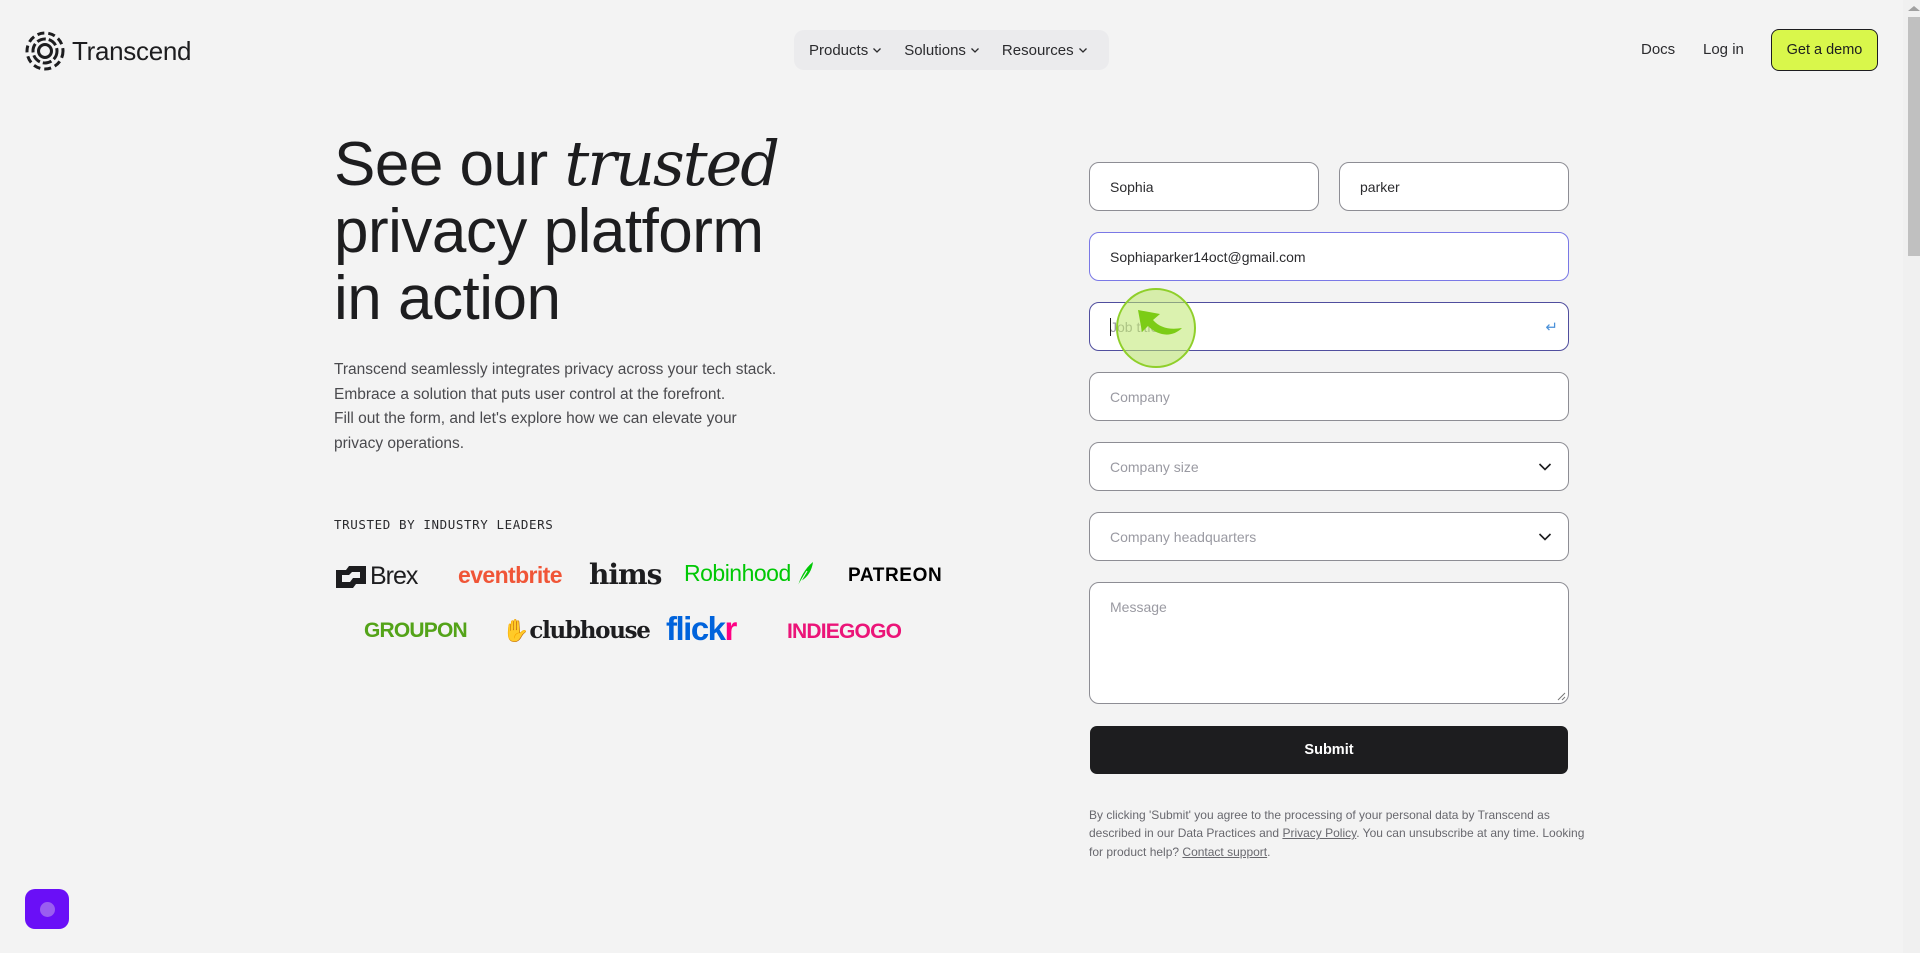  What do you see at coordinates (590, 630) in the screenshot?
I see `clubhouse-wordmark: clubhouse` at bounding box center [590, 630].